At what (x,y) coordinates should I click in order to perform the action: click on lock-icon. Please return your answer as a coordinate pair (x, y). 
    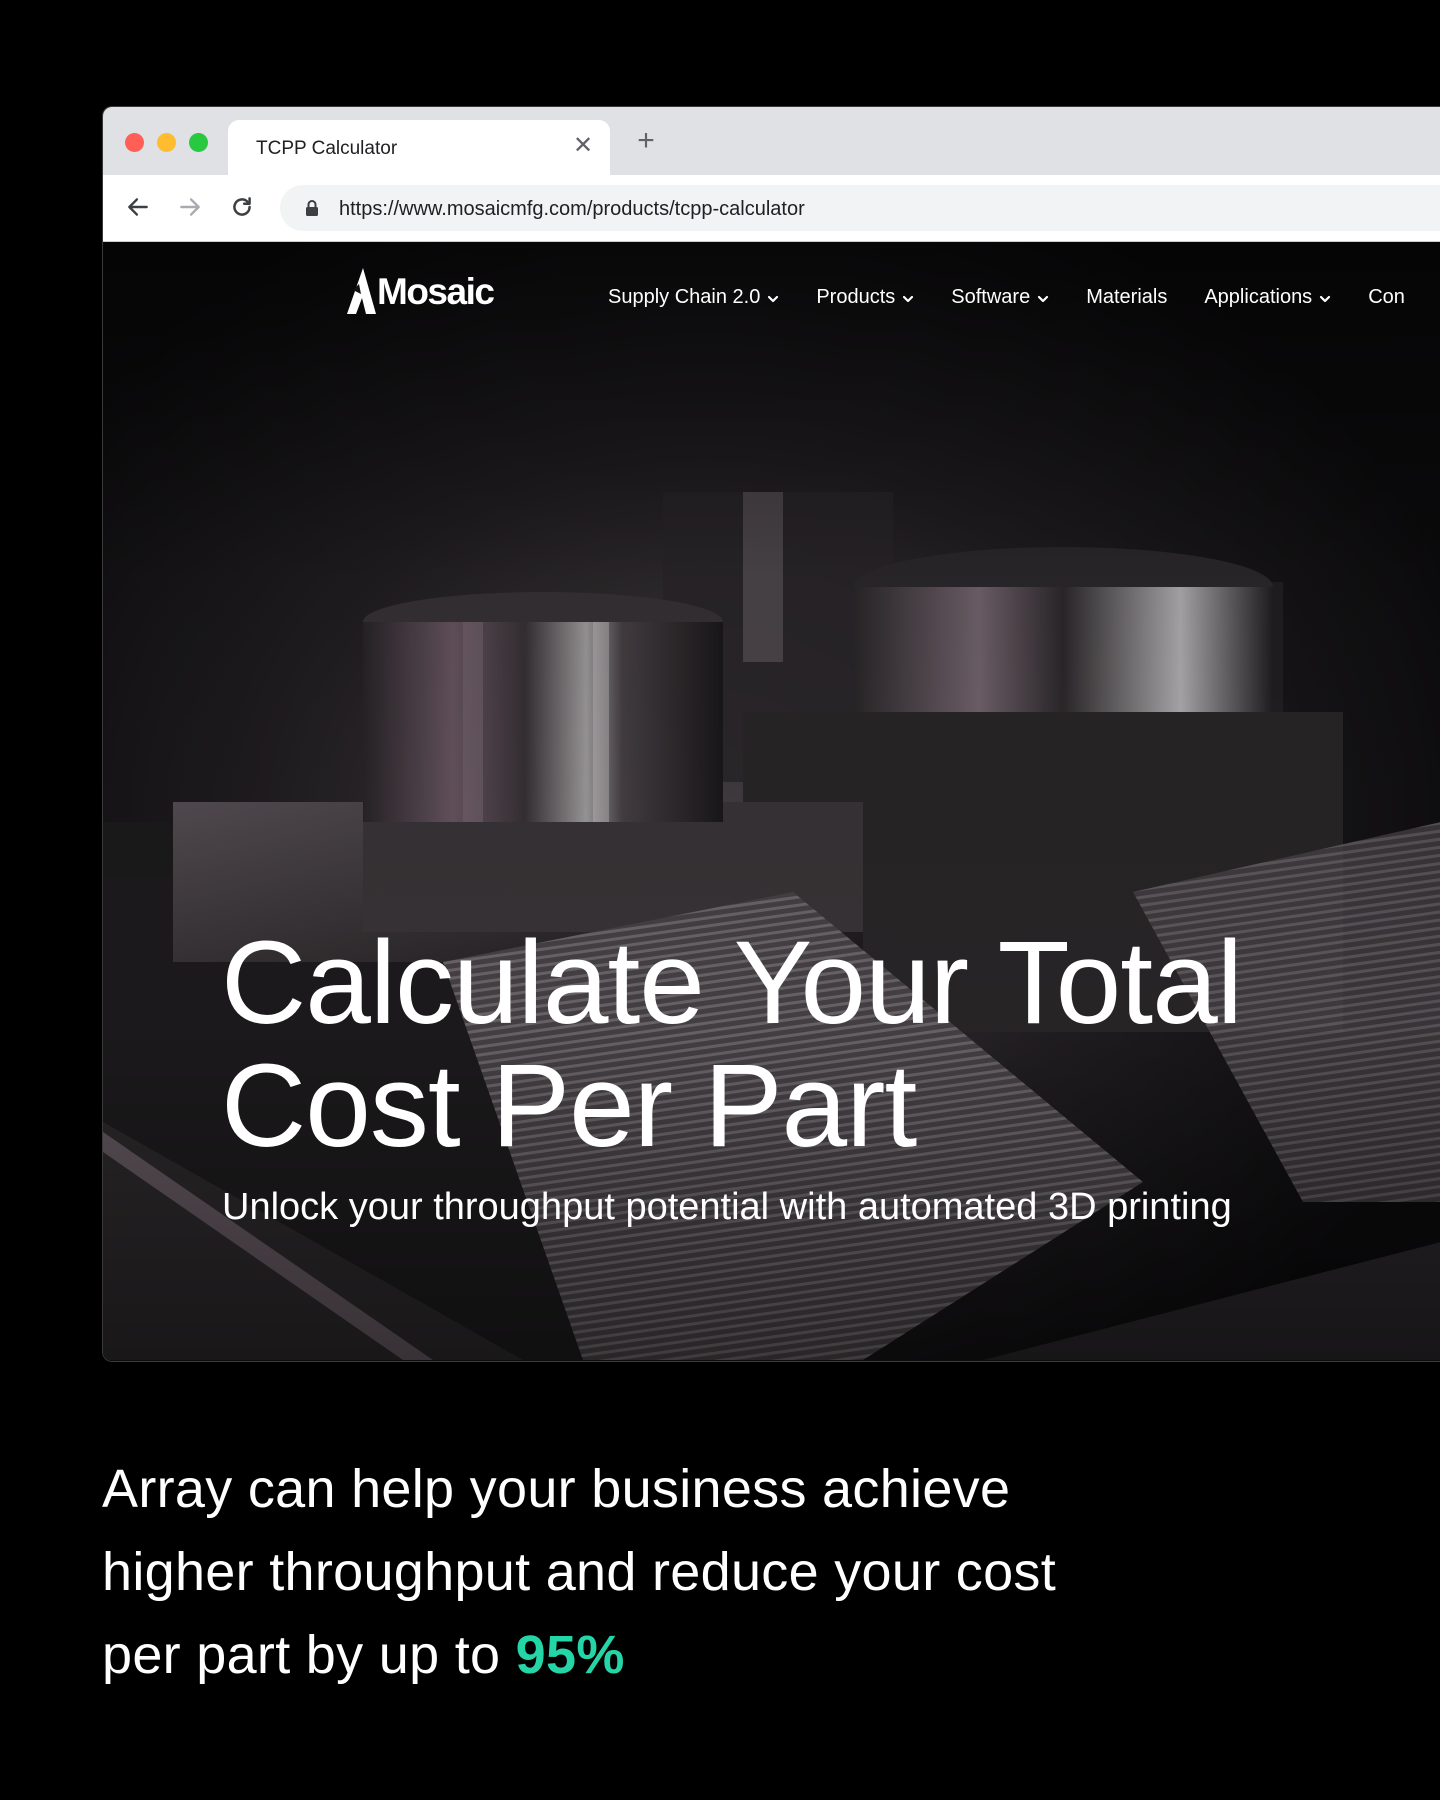
    Looking at the image, I should click on (312, 210).